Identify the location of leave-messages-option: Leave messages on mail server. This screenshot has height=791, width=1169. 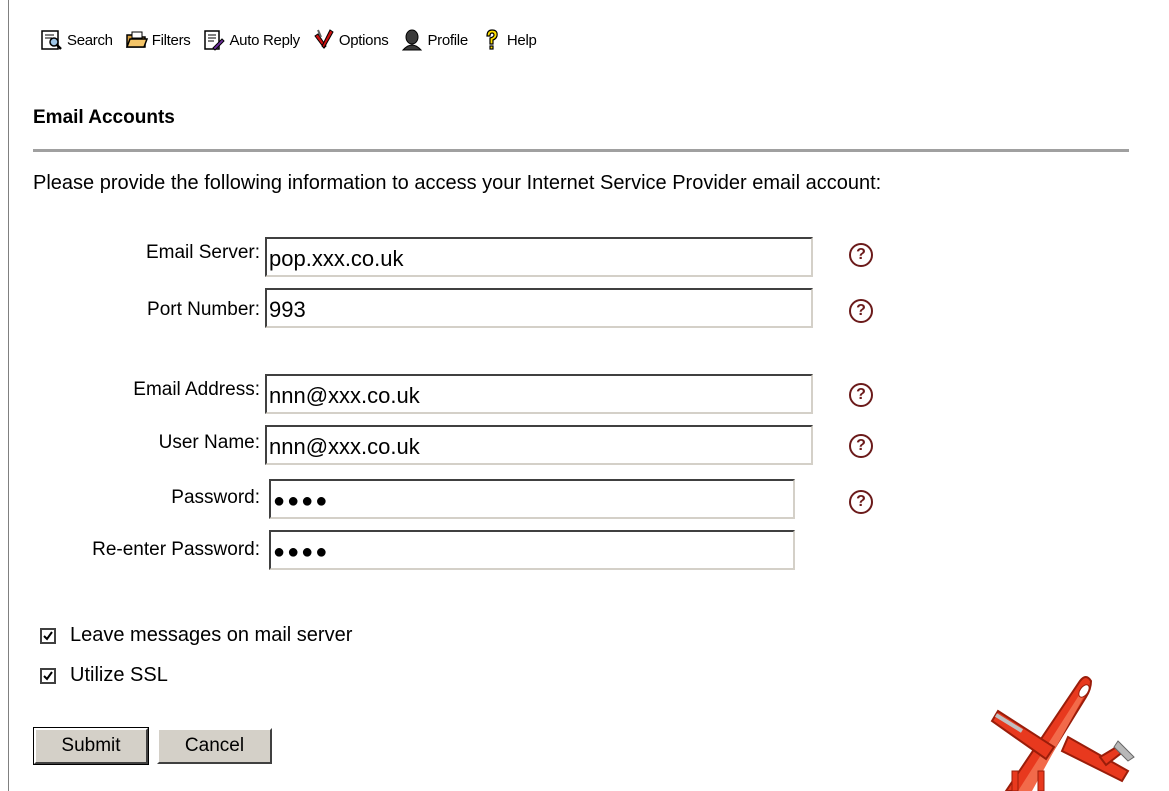
(196, 635).